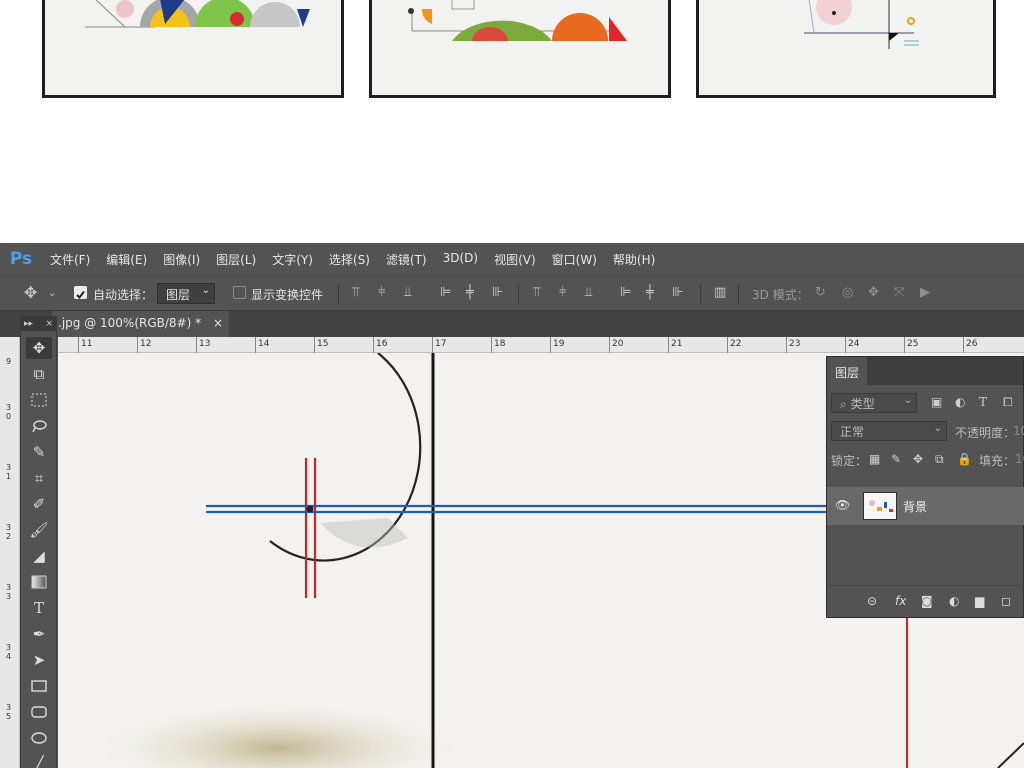 This screenshot has height=768, width=1024. Describe the element at coordinates (39, 634) in the screenshot. I see `pen-tool-icon: ✒` at that location.